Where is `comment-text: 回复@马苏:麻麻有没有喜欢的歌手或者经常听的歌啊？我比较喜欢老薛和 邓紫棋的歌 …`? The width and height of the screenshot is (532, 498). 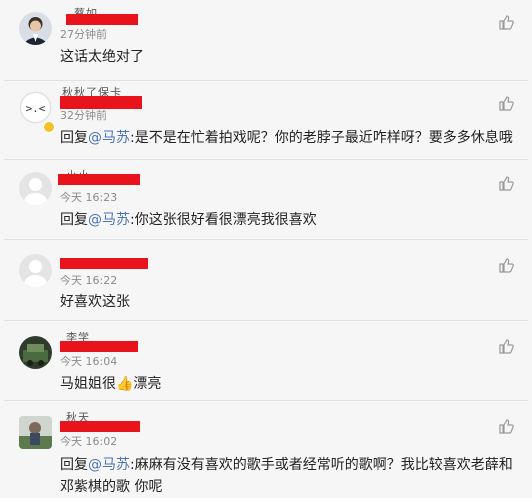
comment-text: 回复@马苏:麻麻有没有喜欢的歌手或者经常听的歌啊？我比较喜欢老薛和 邓紫棋的歌 … is located at coordinates (286, 476).